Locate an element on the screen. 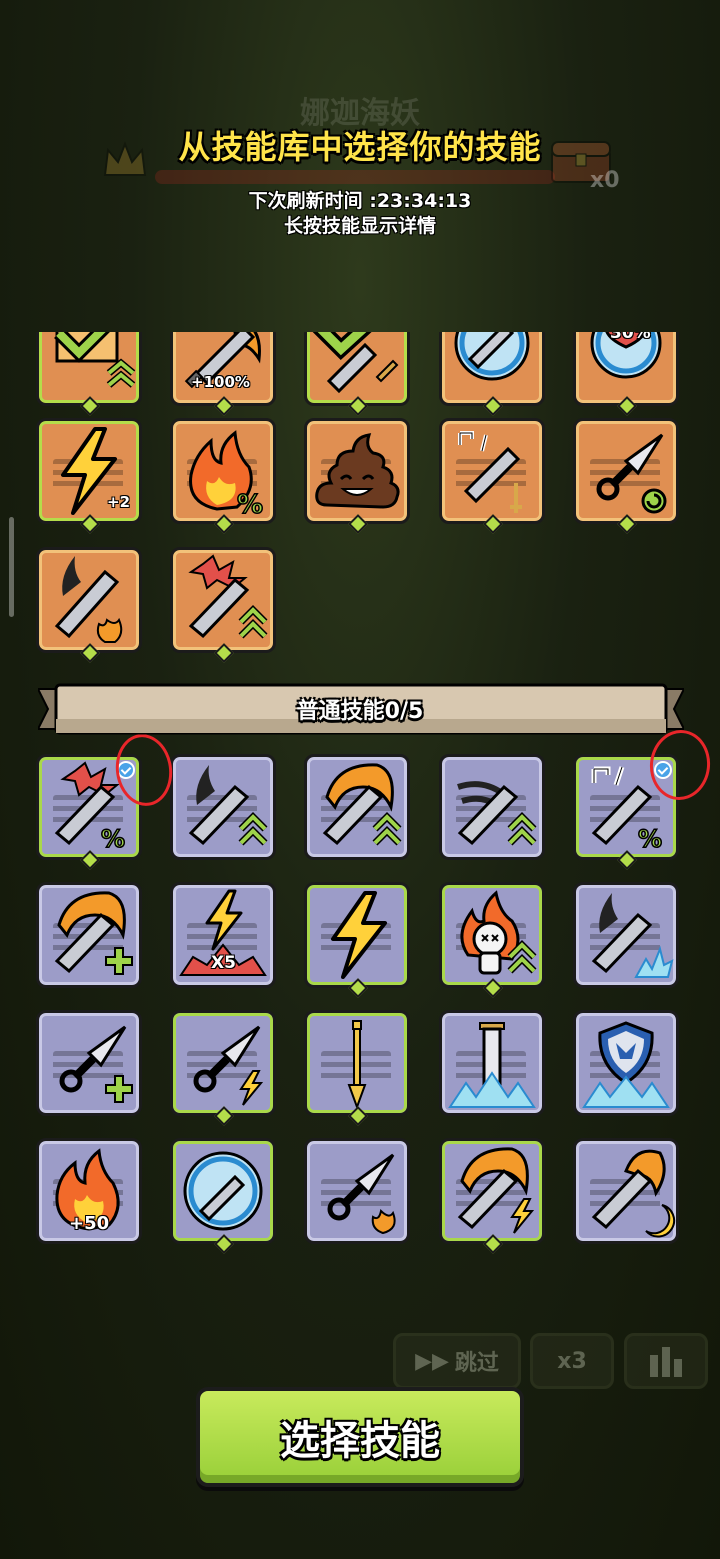  sword-split-icon is located at coordinates (490, 472).